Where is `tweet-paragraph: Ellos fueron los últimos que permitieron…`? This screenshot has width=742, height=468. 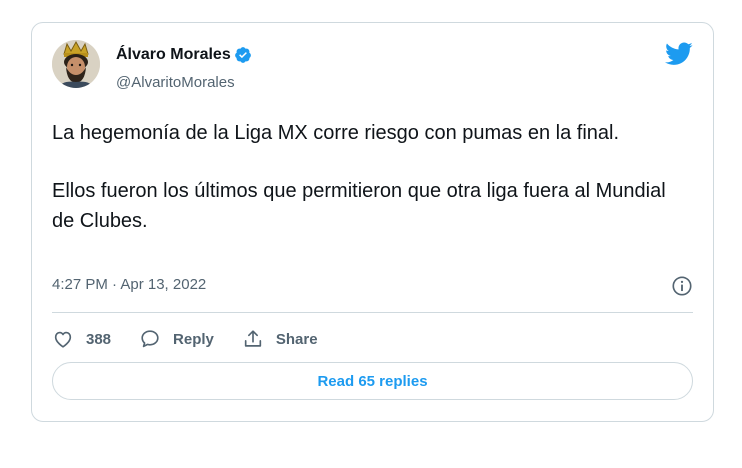 tweet-paragraph: Ellos fueron los últimos que permitieron… is located at coordinates (359, 206).